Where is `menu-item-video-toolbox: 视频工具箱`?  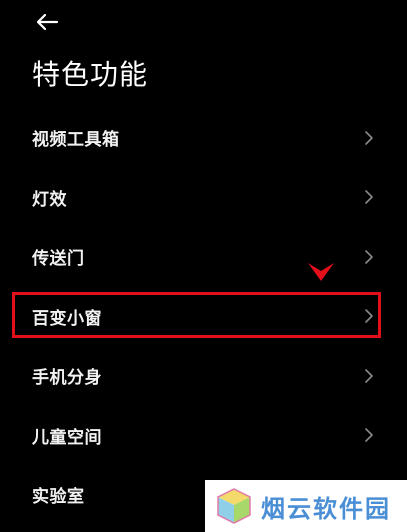 menu-item-video-toolbox: 视频工具箱 is located at coordinates (203, 138).